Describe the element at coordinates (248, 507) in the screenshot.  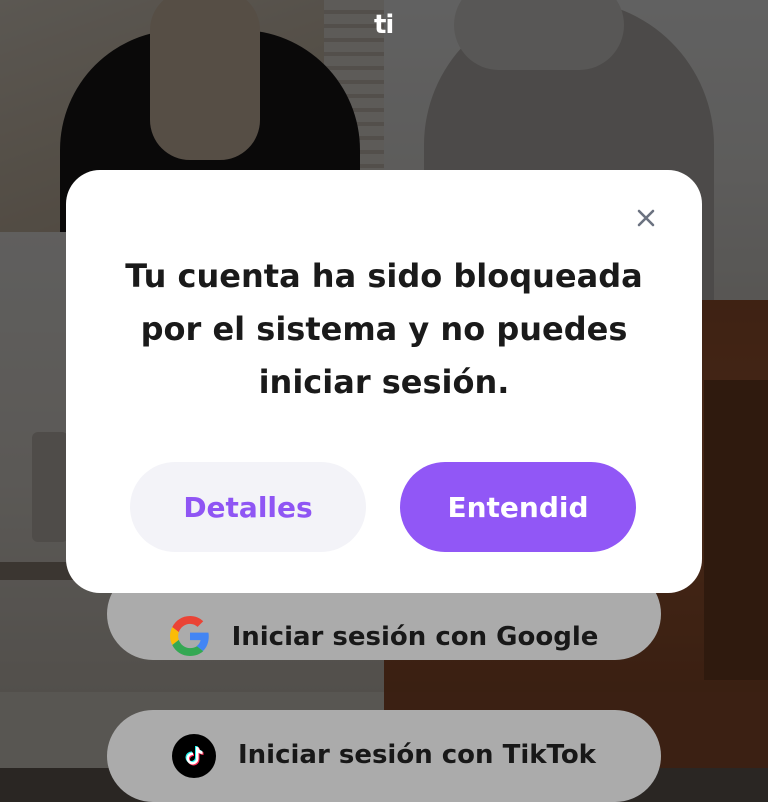
I see `details-button: Detalles` at that location.